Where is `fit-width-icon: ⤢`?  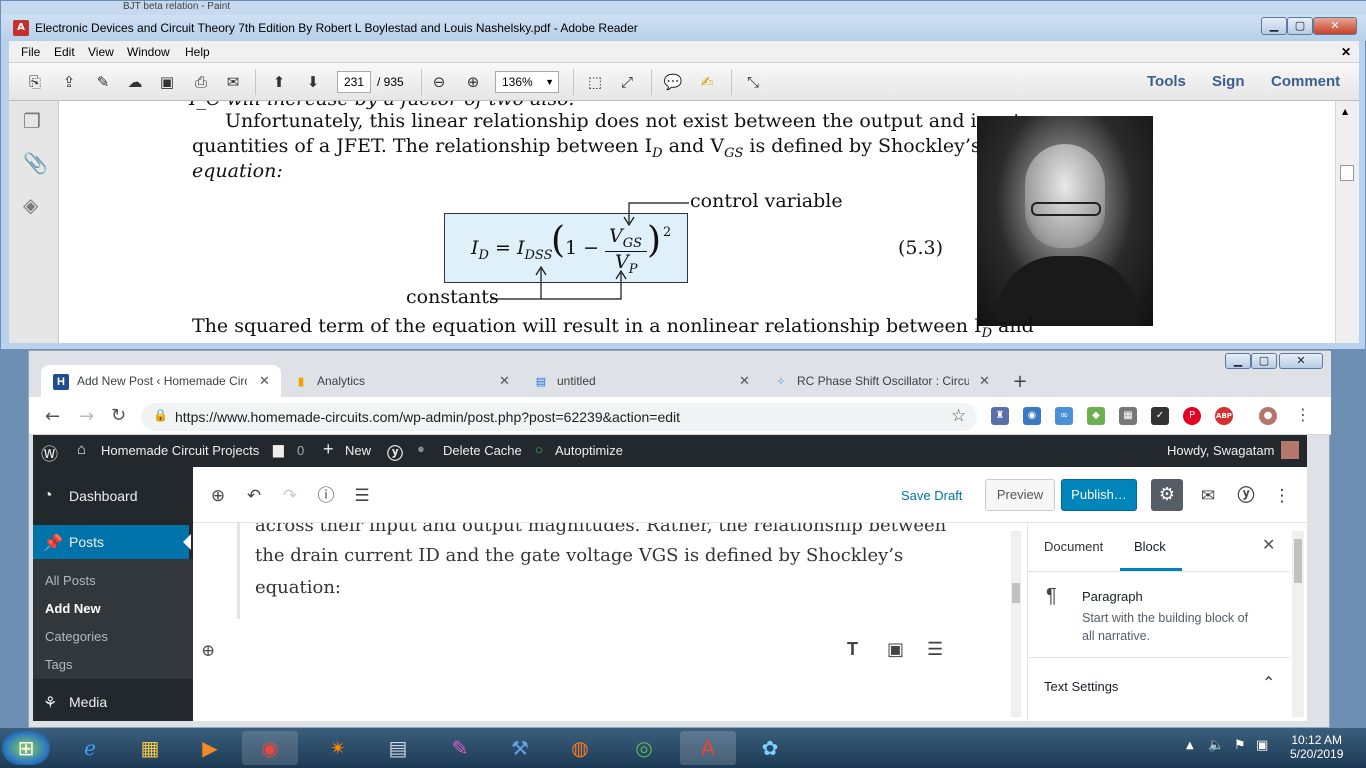 fit-width-icon: ⤢ is located at coordinates (627, 82).